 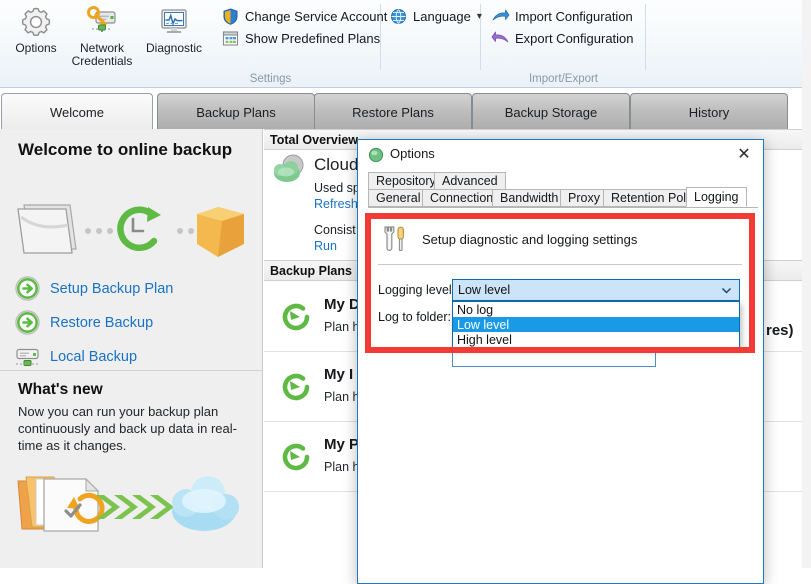 I want to click on sidebar-item-label: Local Backup, so click(x=94, y=356).